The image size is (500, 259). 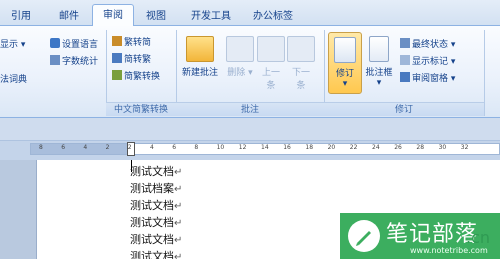 What do you see at coordinates (74, 62) in the screenshot?
I see `word-count-button: 字数统计` at bounding box center [74, 62].